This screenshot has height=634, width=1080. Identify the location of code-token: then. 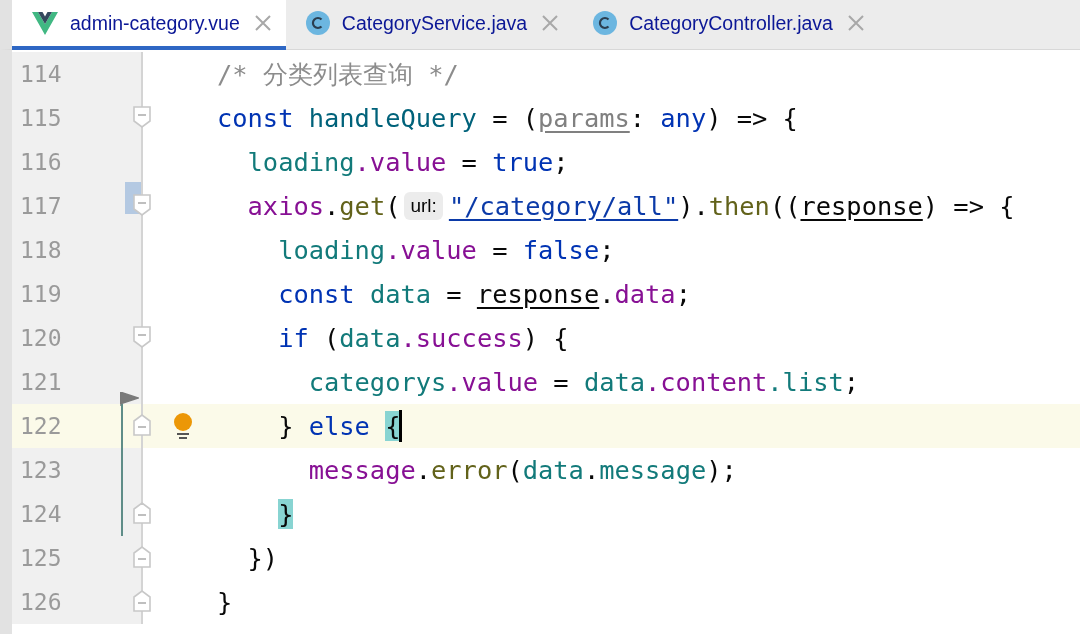
(739, 206).